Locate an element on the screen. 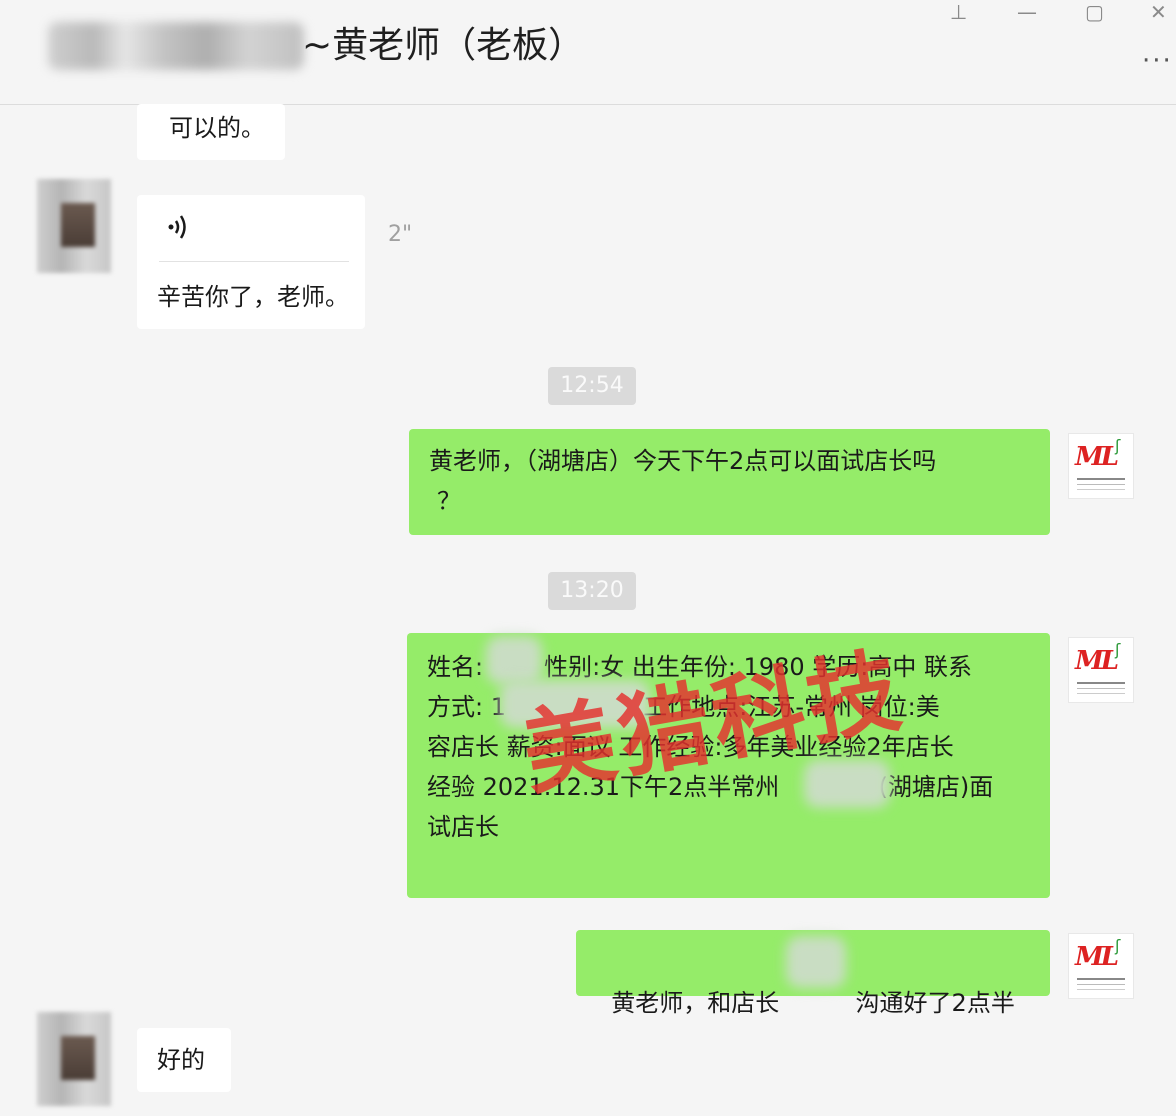 The width and height of the screenshot is (1176, 1116). voice-wave-icon is located at coordinates (177, 227).